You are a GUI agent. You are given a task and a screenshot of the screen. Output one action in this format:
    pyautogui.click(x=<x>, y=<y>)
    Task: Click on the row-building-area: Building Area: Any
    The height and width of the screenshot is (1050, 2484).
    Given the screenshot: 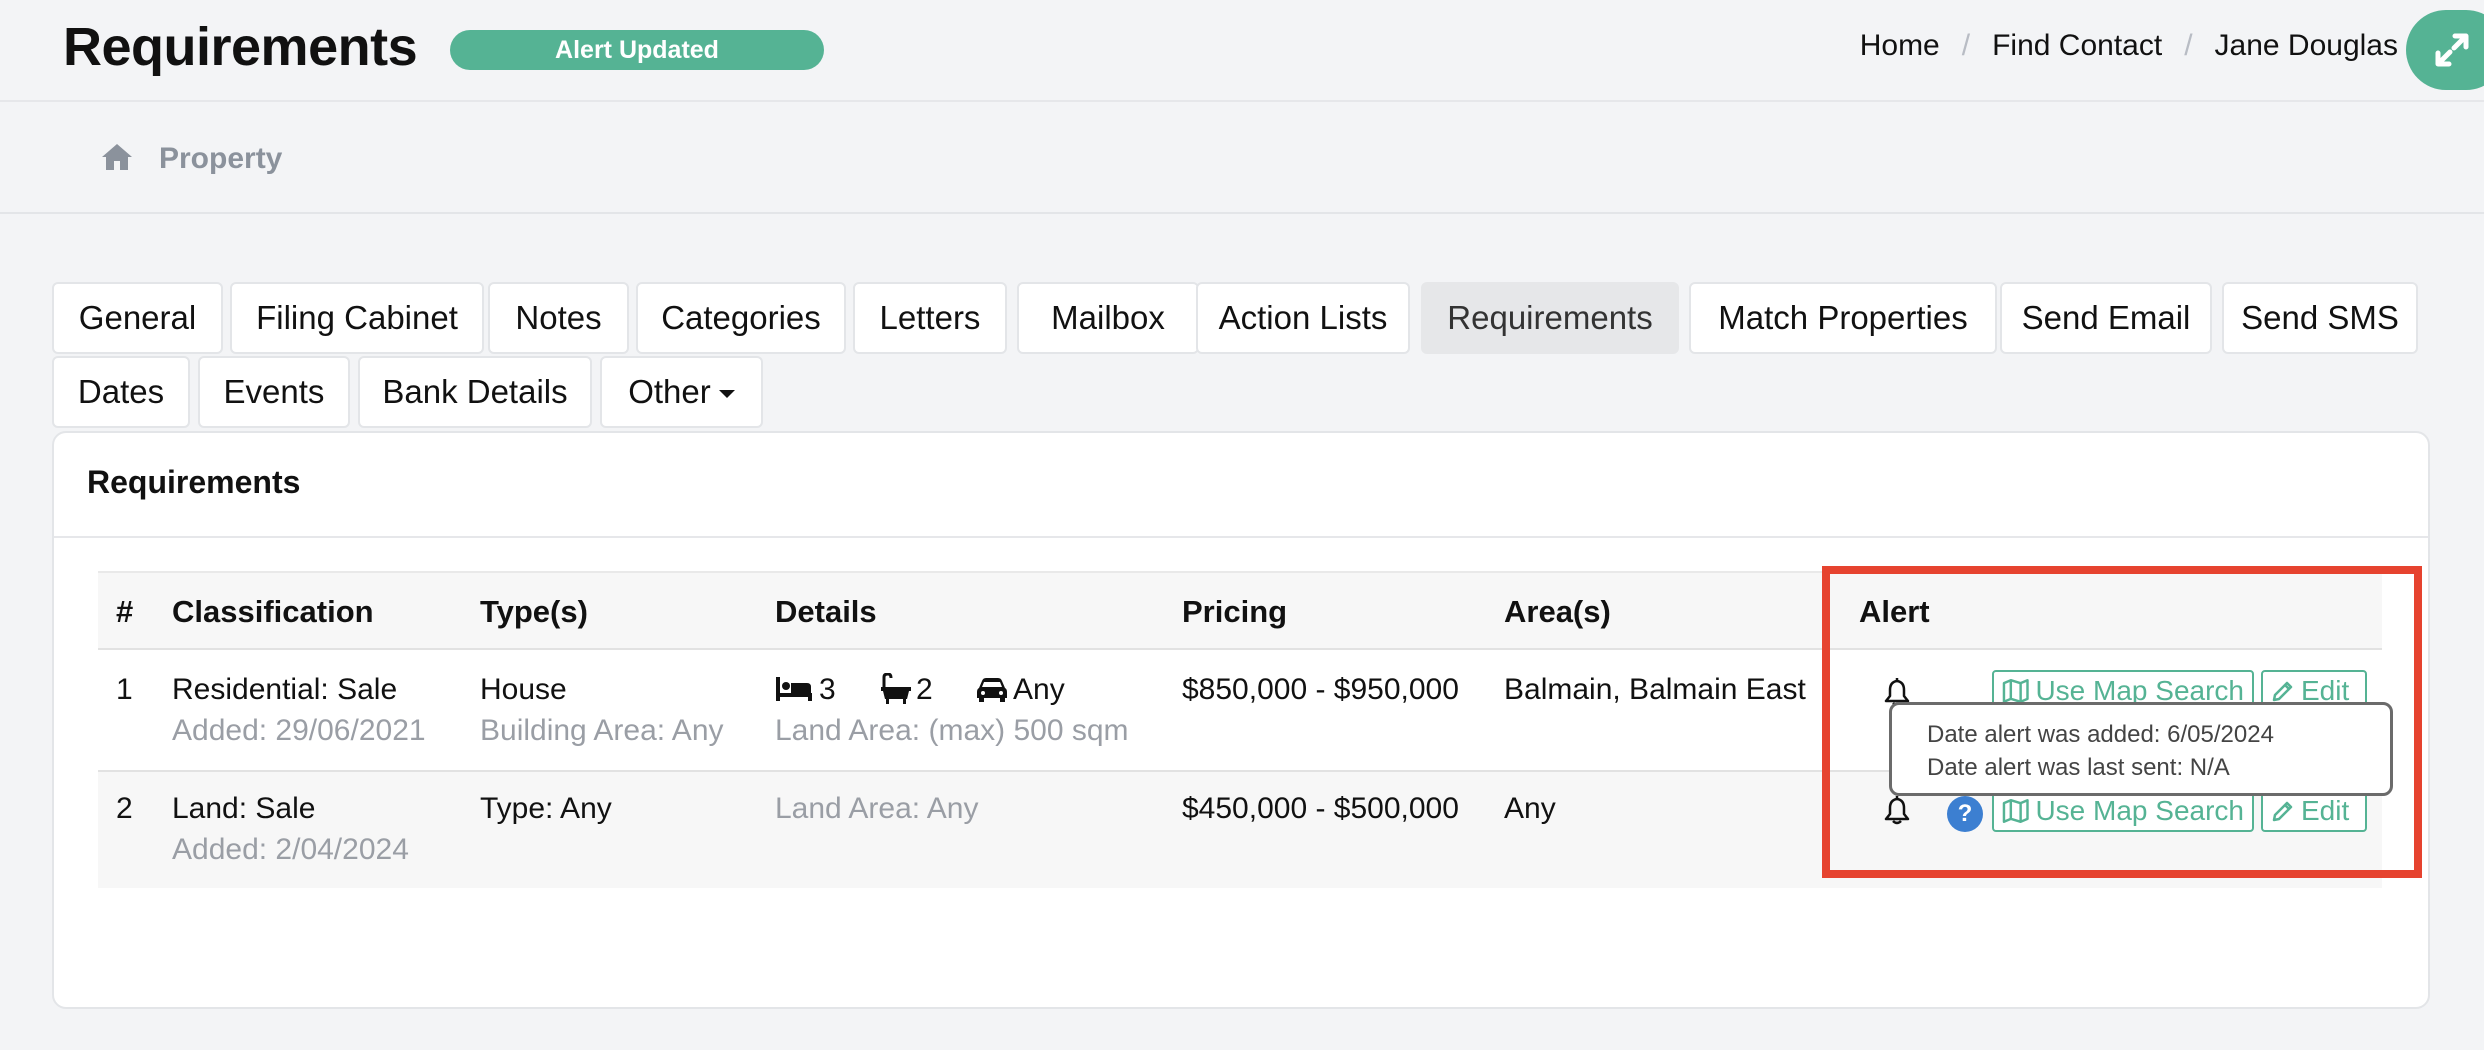 What is the action you would take?
    pyautogui.click(x=602, y=730)
    